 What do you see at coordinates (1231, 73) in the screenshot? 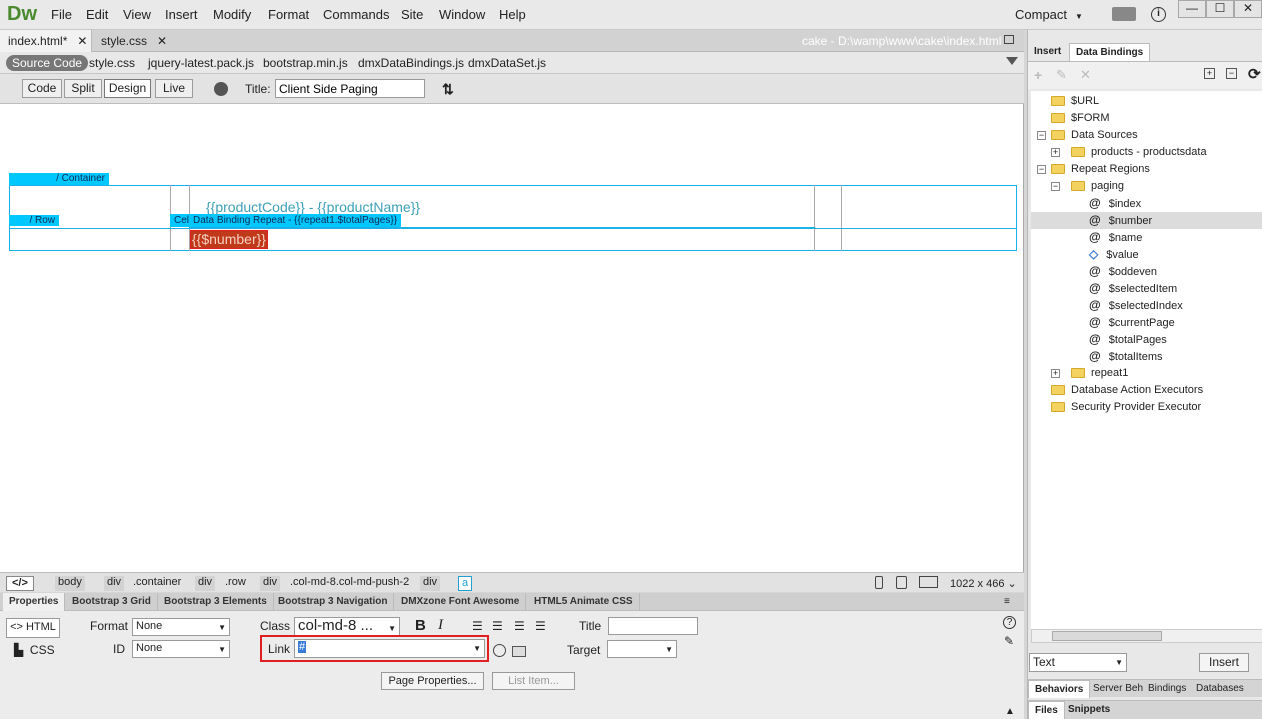
I see `collapse-all-icon: −` at bounding box center [1231, 73].